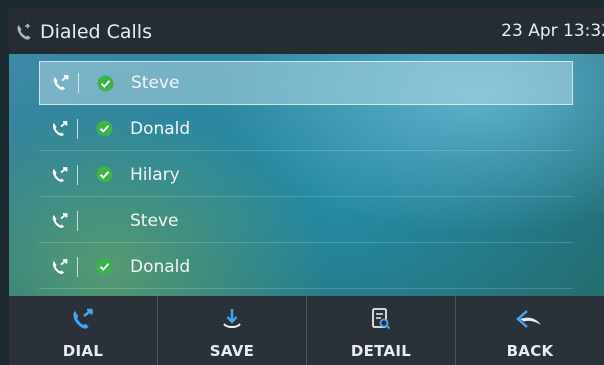 The width and height of the screenshot is (604, 365). Describe the element at coordinates (232, 319) in the screenshot. I see `save-icon` at that location.